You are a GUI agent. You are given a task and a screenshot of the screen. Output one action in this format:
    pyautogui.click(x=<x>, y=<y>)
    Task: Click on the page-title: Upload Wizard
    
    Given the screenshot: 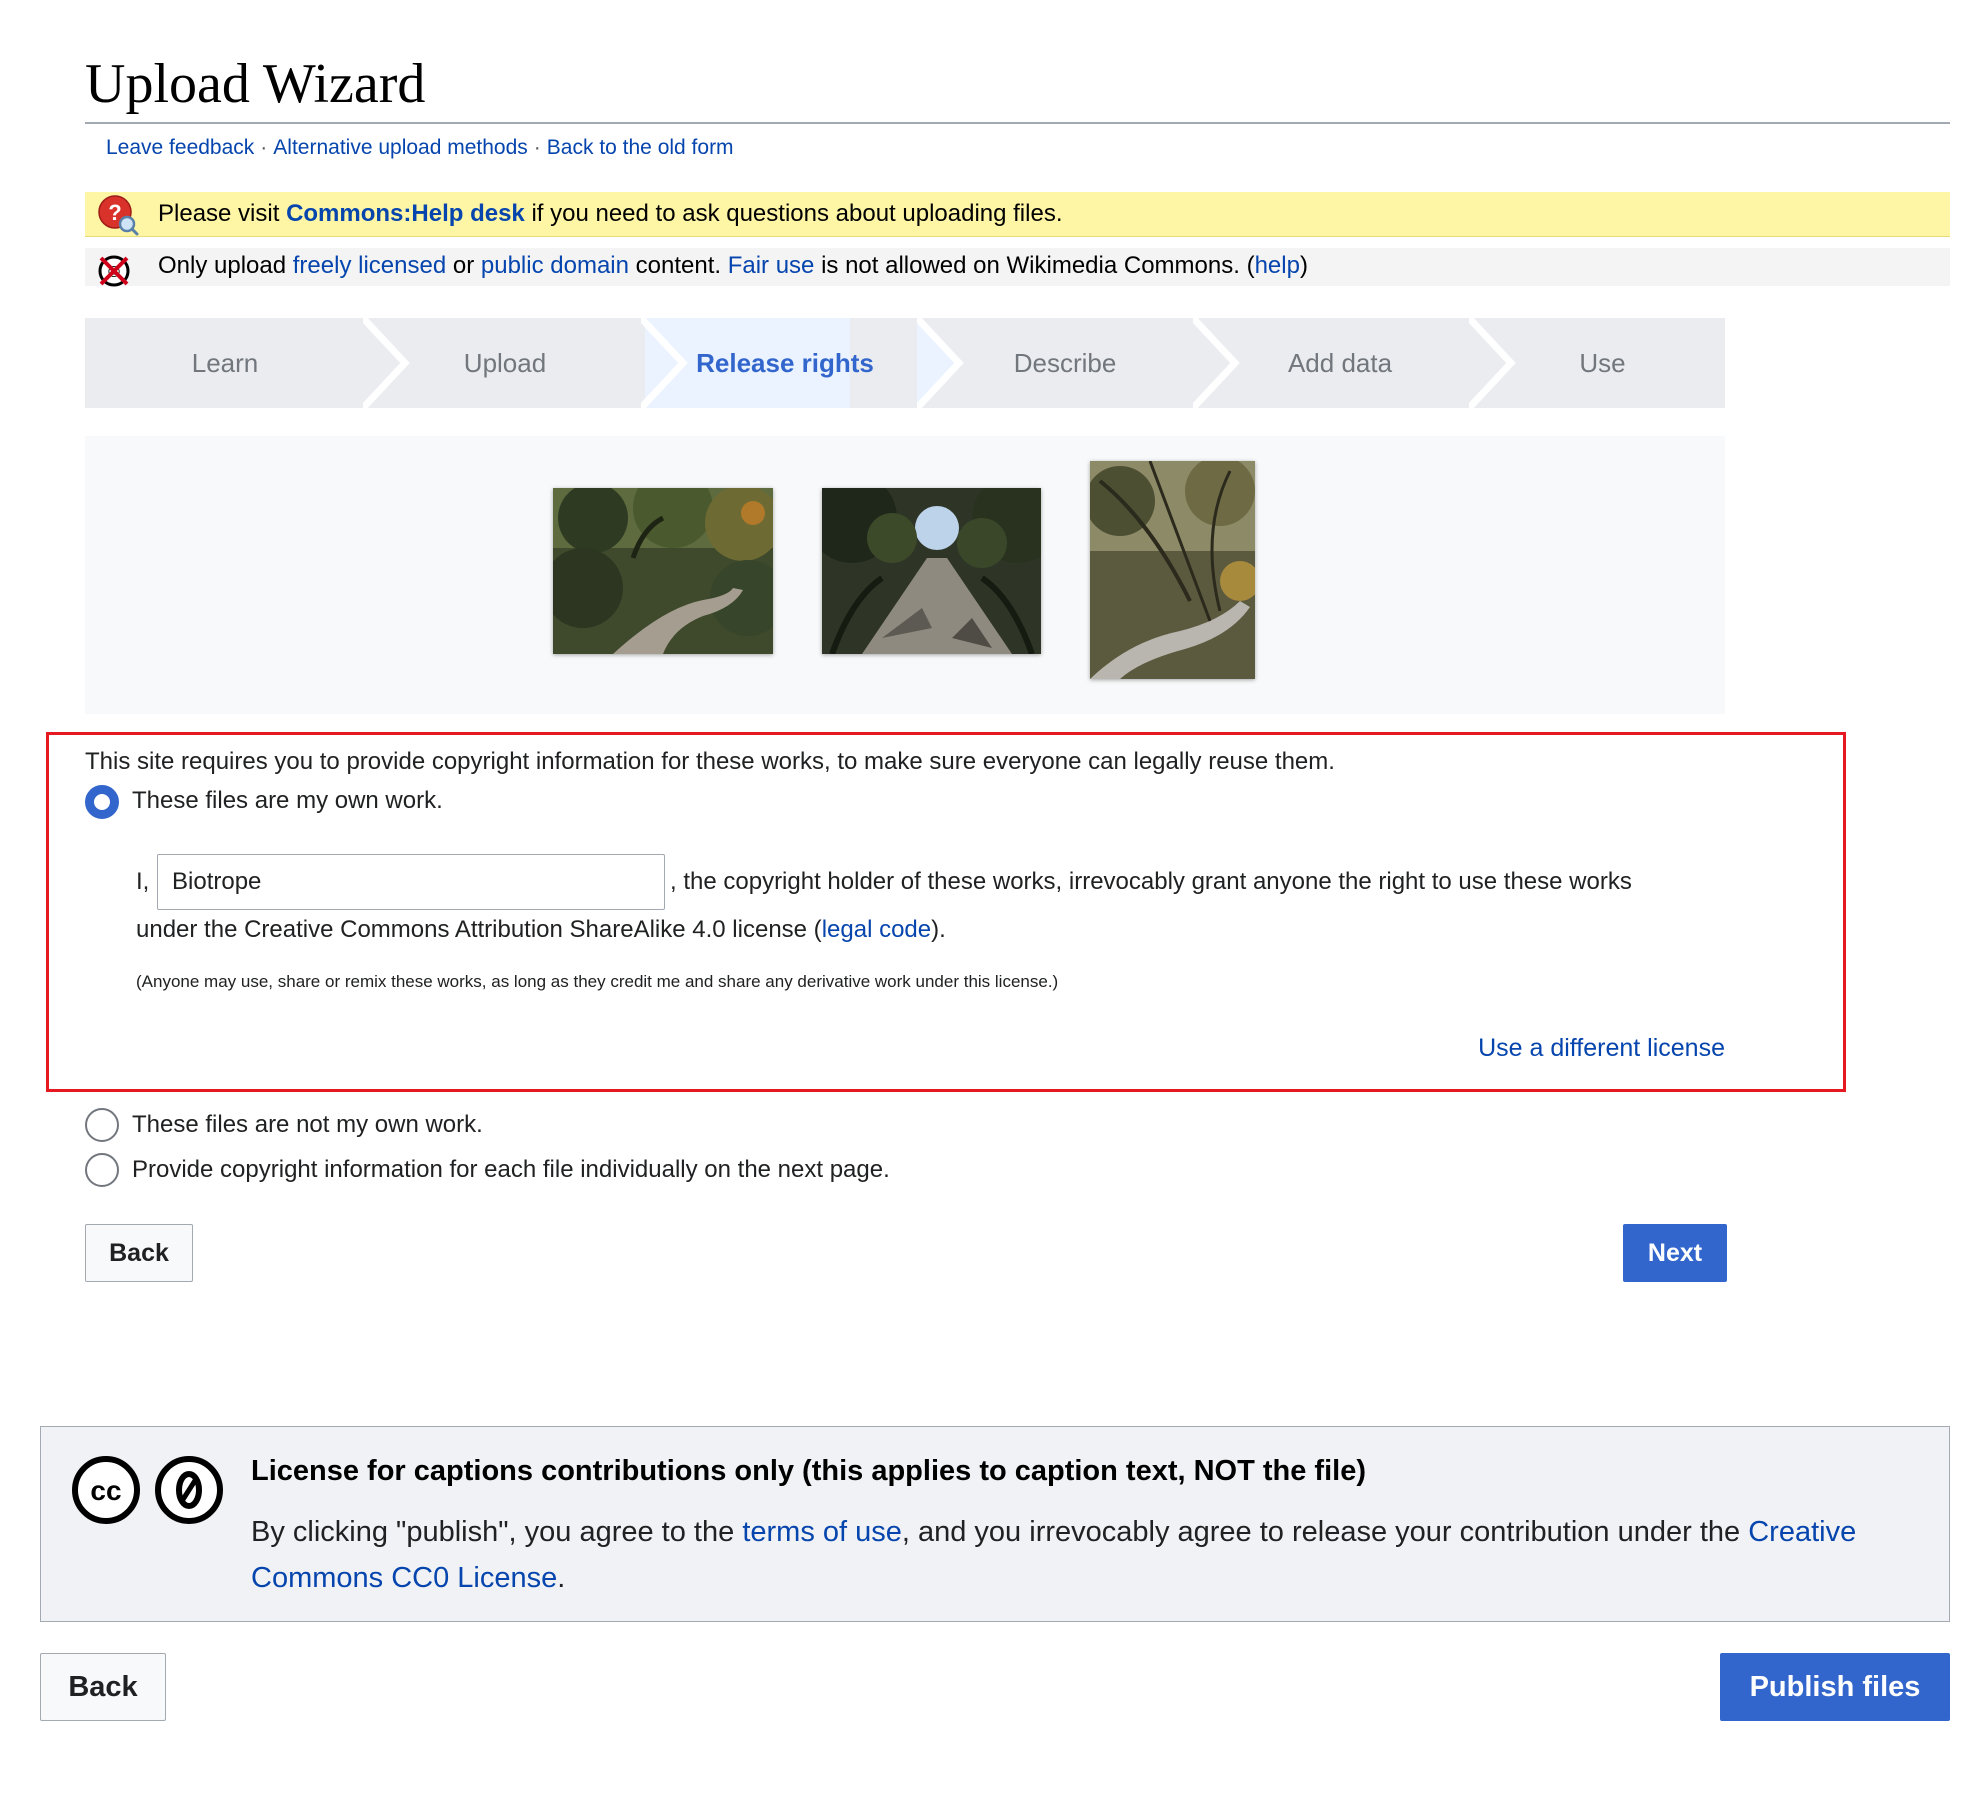 What is the action you would take?
    pyautogui.click(x=255, y=84)
    